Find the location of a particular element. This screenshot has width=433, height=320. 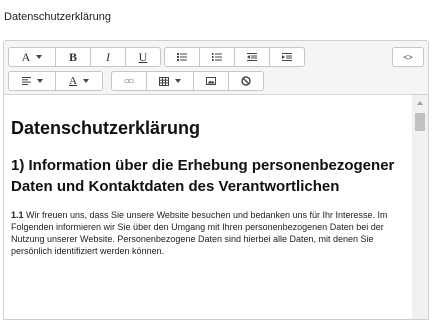

underline-button: U is located at coordinates (143, 57).